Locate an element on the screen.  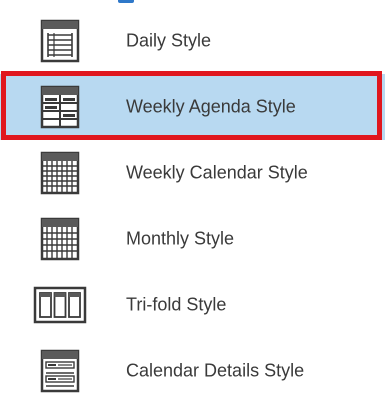
style-item-label: Weekly Calendar Style is located at coordinates (217, 172).